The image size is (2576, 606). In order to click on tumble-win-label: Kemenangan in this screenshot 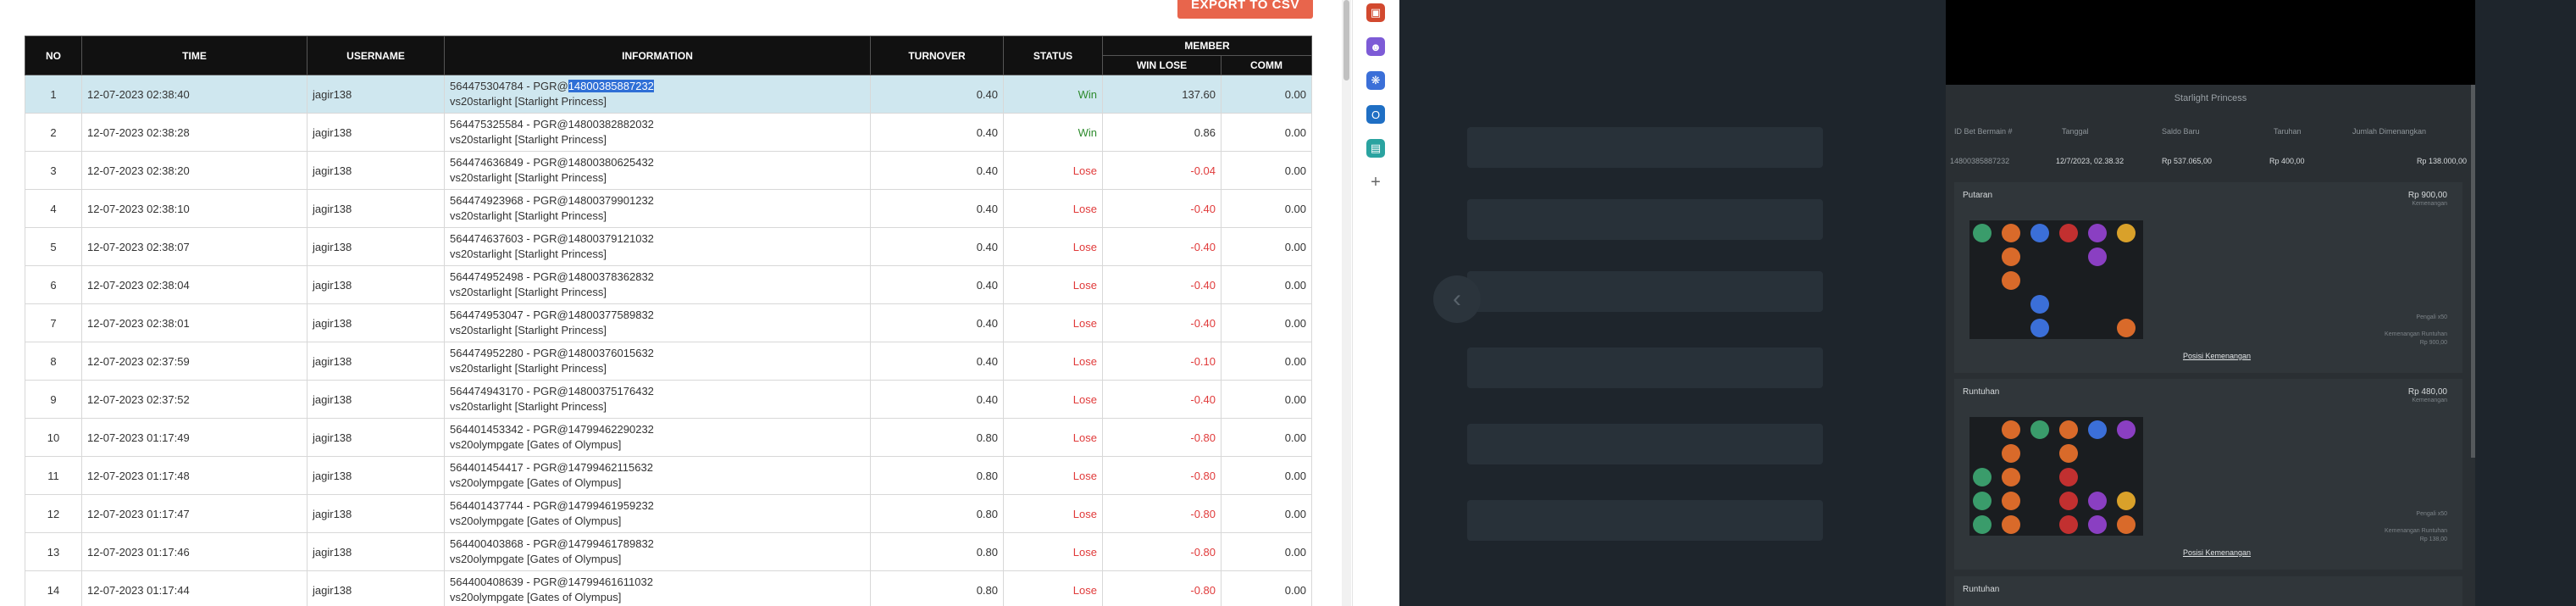, I will do `click(2429, 400)`.